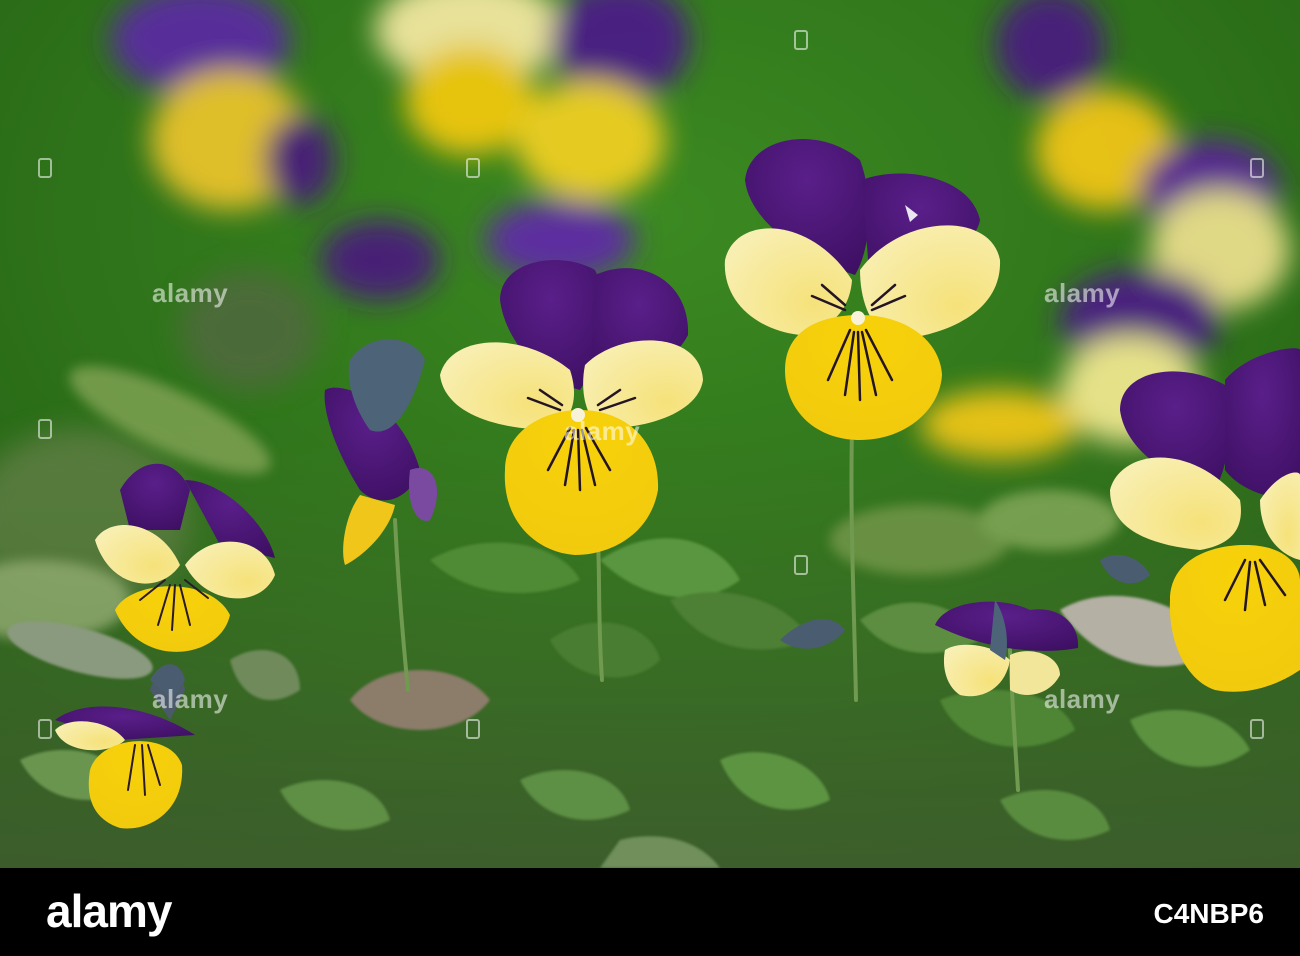 The width and height of the screenshot is (1300, 956). What do you see at coordinates (1208, 913) in the screenshot?
I see `image-id-code: C4NBP6` at bounding box center [1208, 913].